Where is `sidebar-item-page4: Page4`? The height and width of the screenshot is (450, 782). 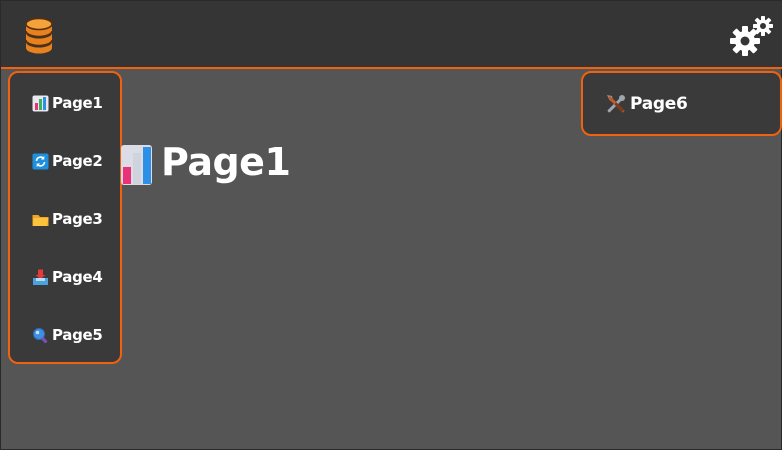
sidebar-item-page4: Page4 is located at coordinates (65, 277).